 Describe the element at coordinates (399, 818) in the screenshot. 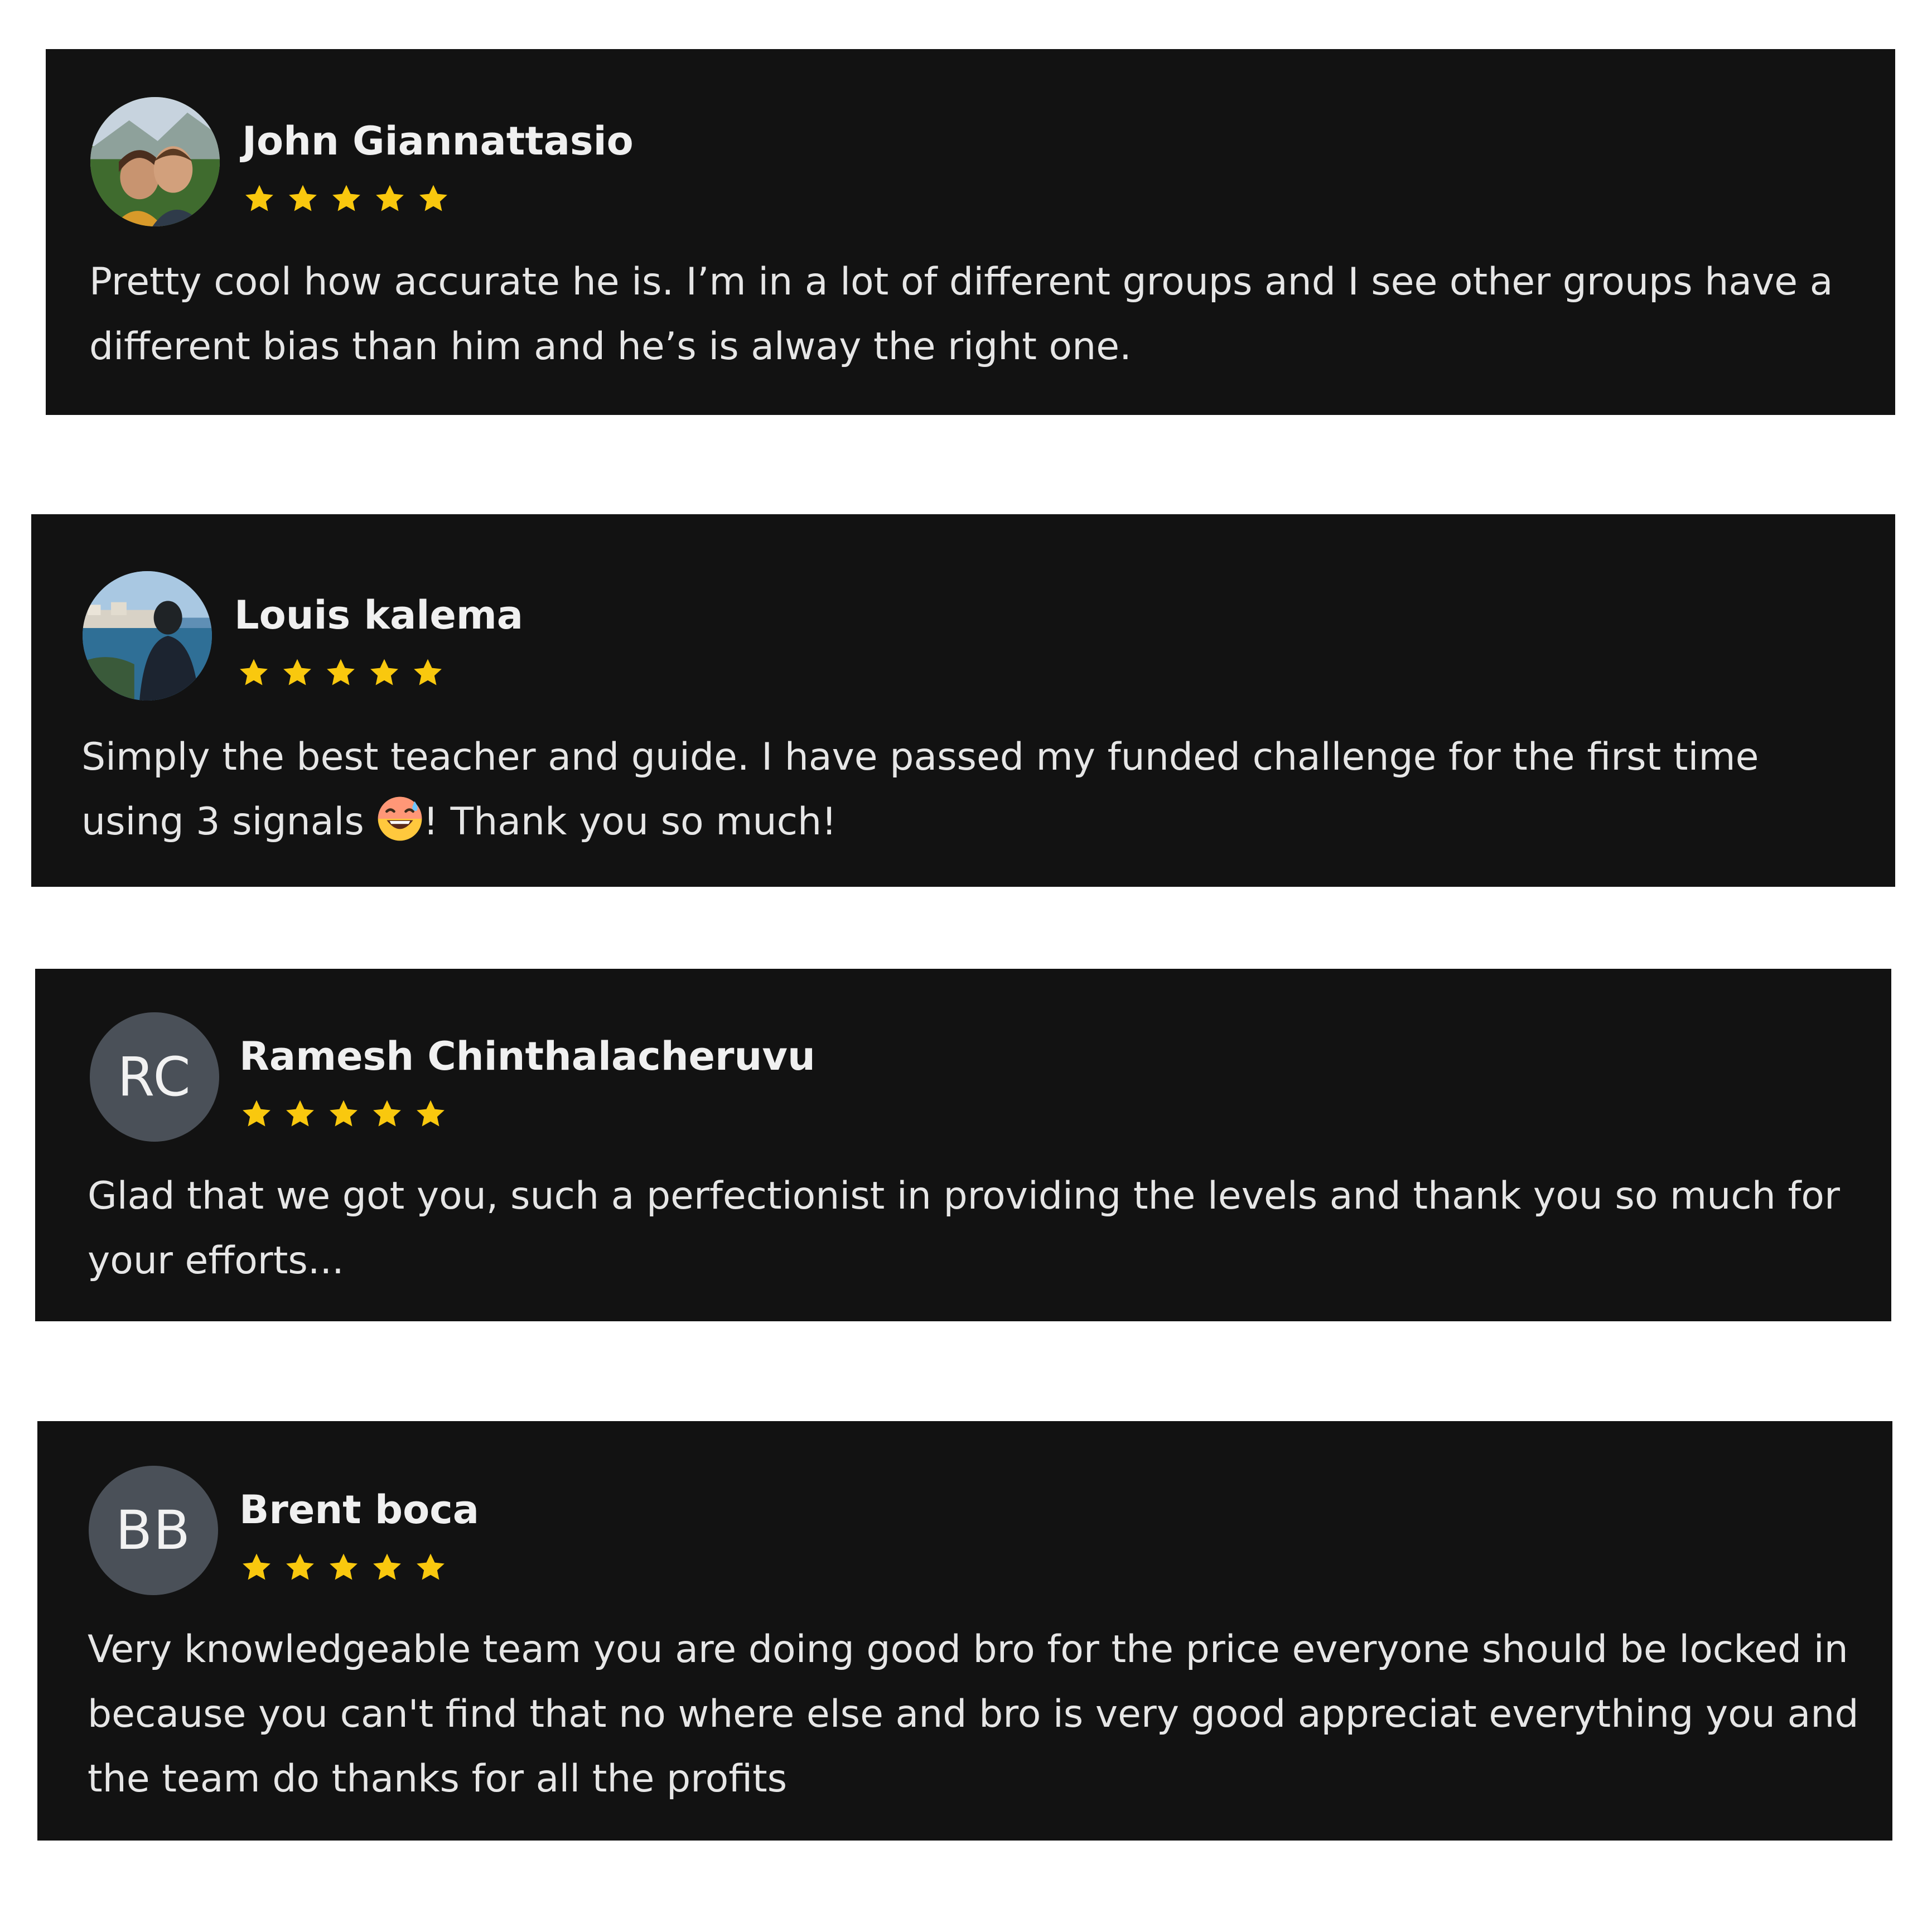

I see `smiling-face-with-sweat-icon` at that location.